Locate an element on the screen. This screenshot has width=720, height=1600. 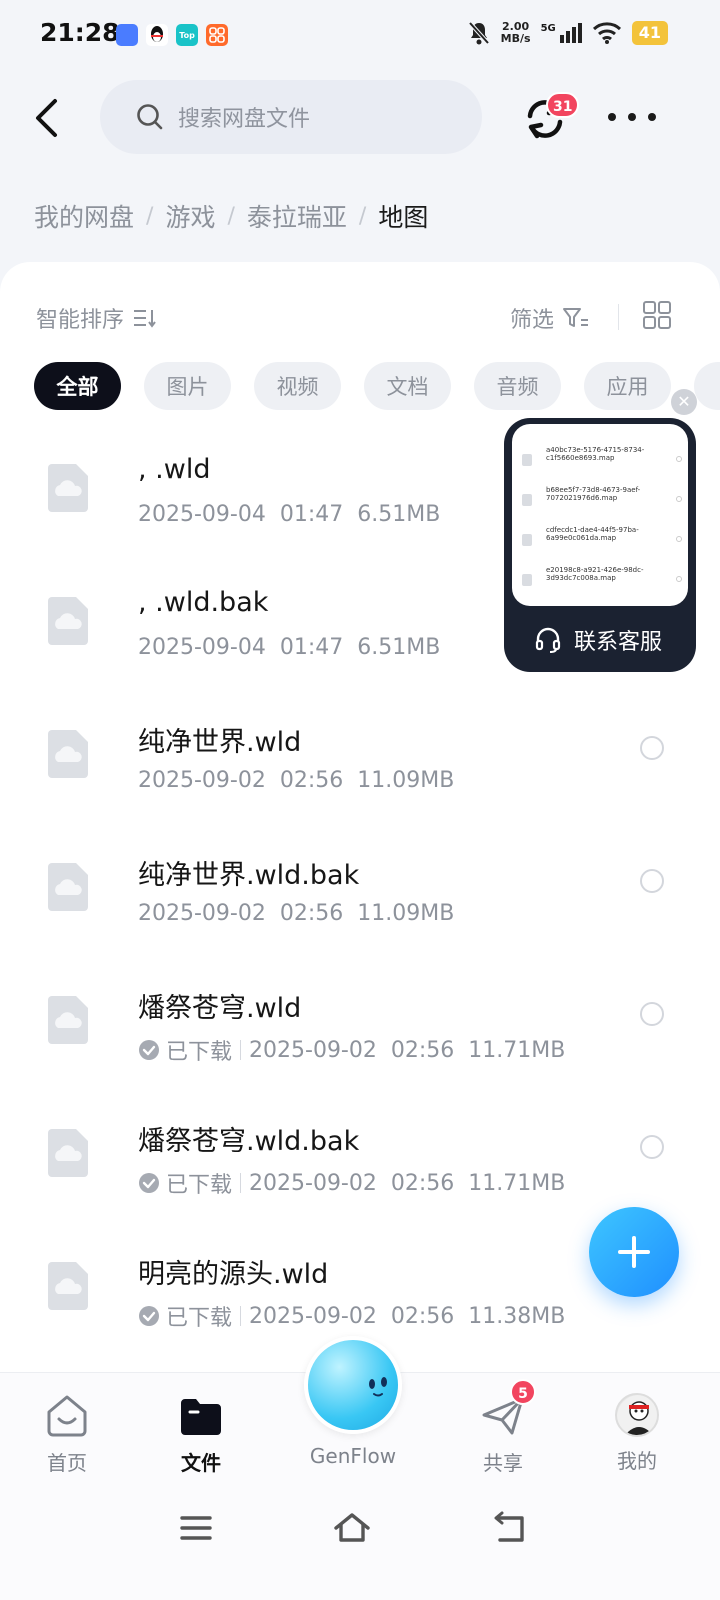
cell-signal-icon: 5G is located at coordinates (561, 33).